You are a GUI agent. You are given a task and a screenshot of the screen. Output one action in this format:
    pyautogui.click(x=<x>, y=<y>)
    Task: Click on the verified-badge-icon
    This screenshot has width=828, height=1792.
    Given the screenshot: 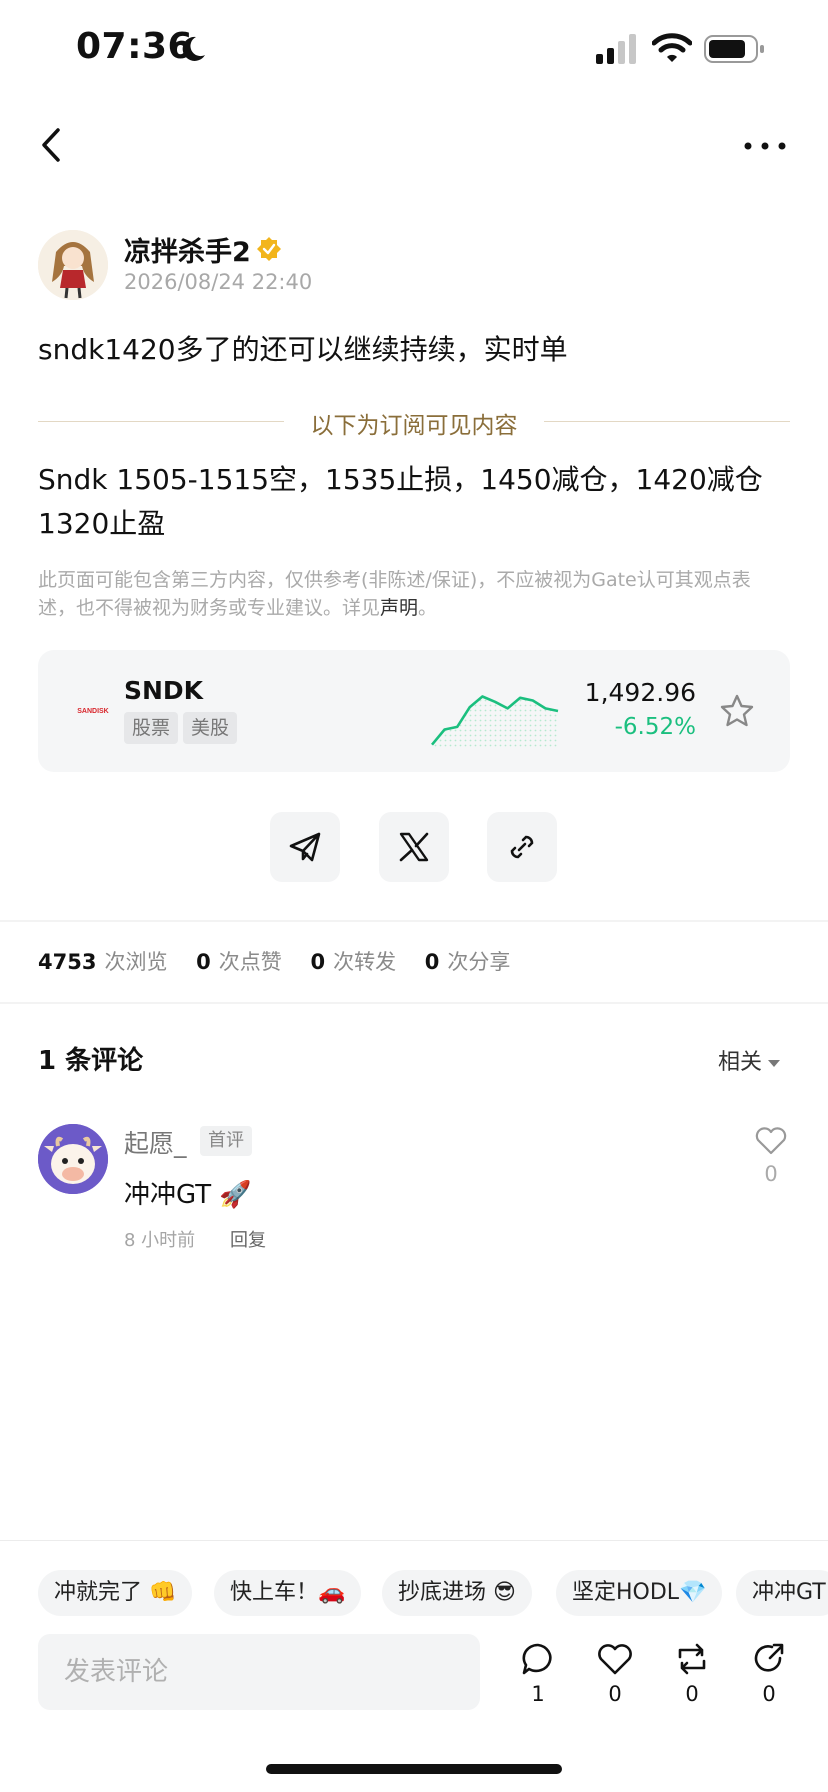 What is the action you would take?
    pyautogui.click(x=269, y=249)
    